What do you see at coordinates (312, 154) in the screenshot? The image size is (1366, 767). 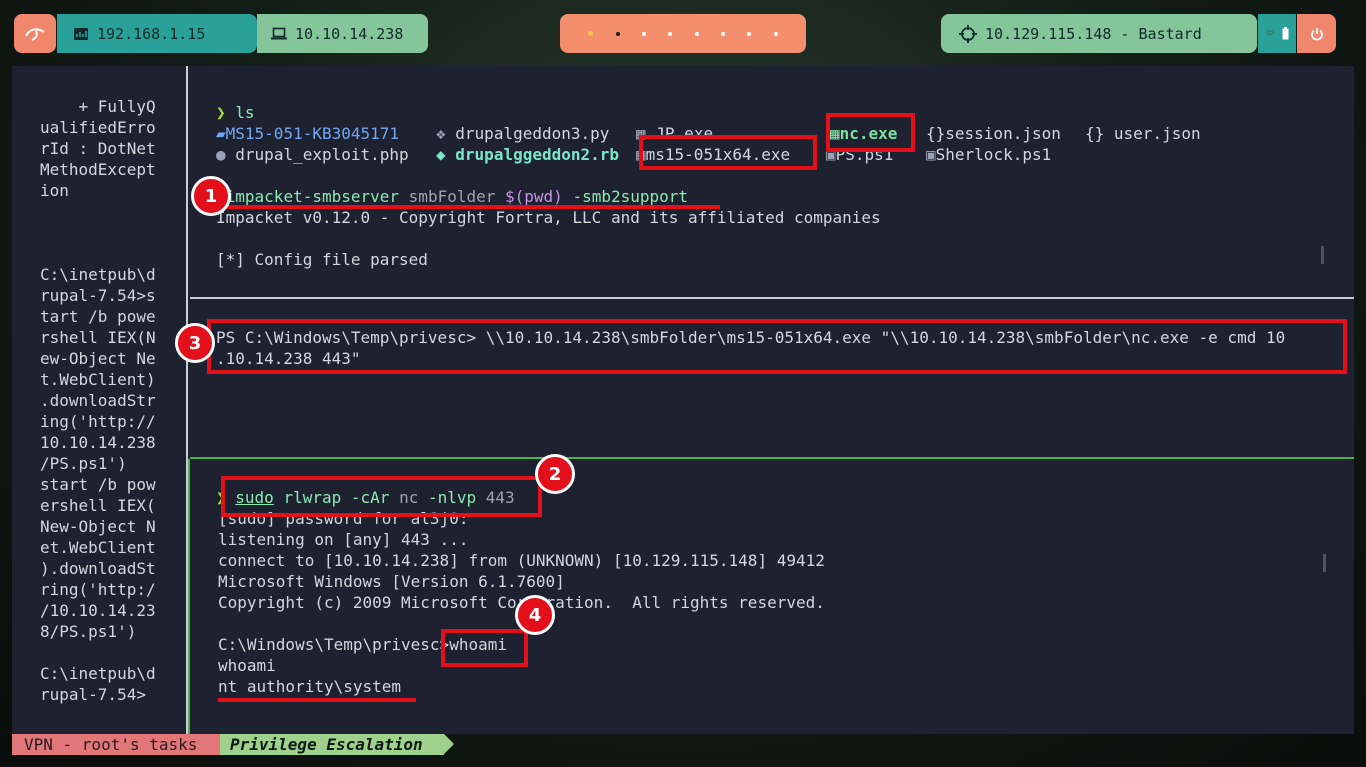 I see `file-drupal-exploit: ● drupal_exploit.php` at bounding box center [312, 154].